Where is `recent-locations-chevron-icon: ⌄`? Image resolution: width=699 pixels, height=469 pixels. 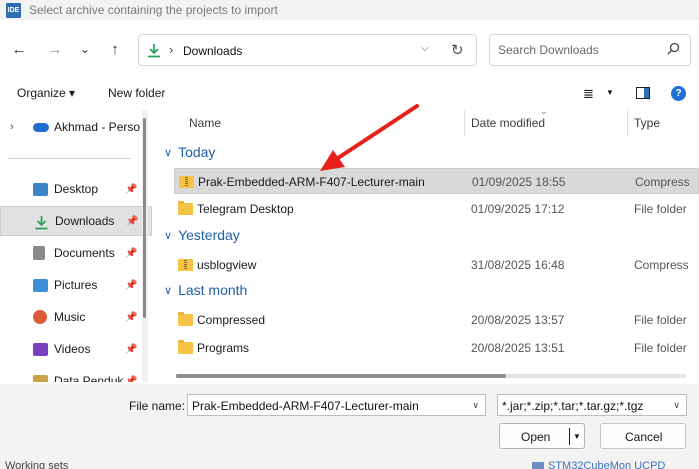 recent-locations-chevron-icon: ⌄ is located at coordinates (85, 49).